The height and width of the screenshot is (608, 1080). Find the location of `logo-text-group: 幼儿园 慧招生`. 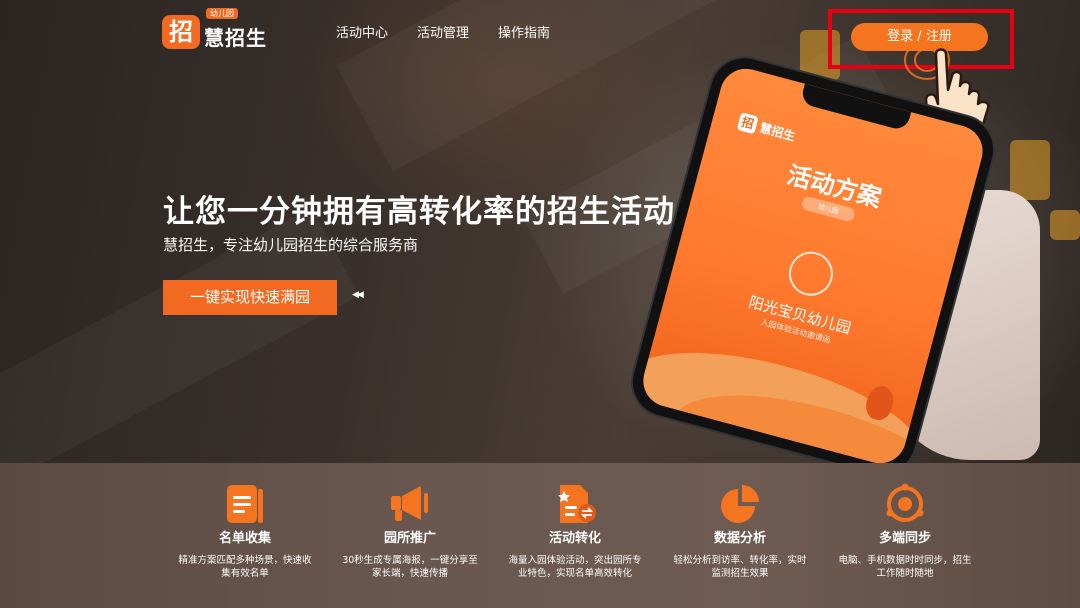

logo-text-group: 幼儿园 慧招生 is located at coordinates (235, 29).